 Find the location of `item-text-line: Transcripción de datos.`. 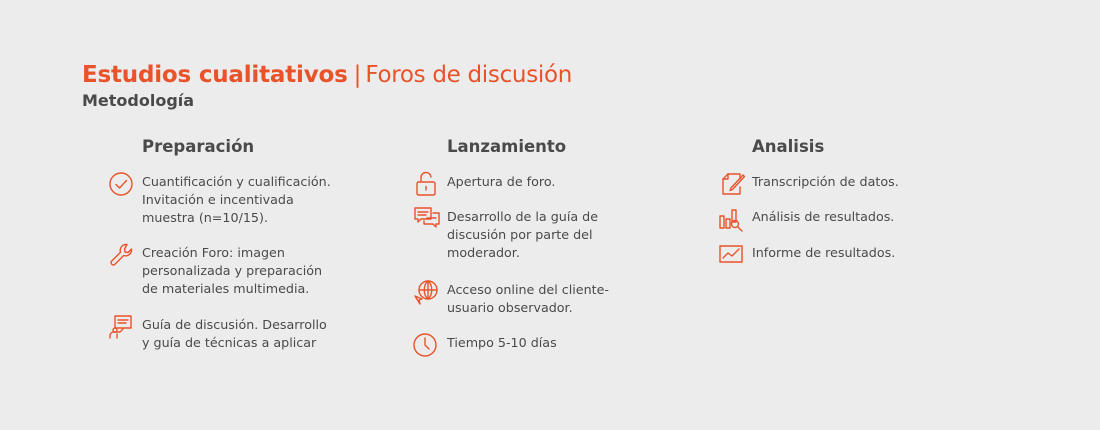

item-text-line: Transcripción de datos. is located at coordinates (825, 181).